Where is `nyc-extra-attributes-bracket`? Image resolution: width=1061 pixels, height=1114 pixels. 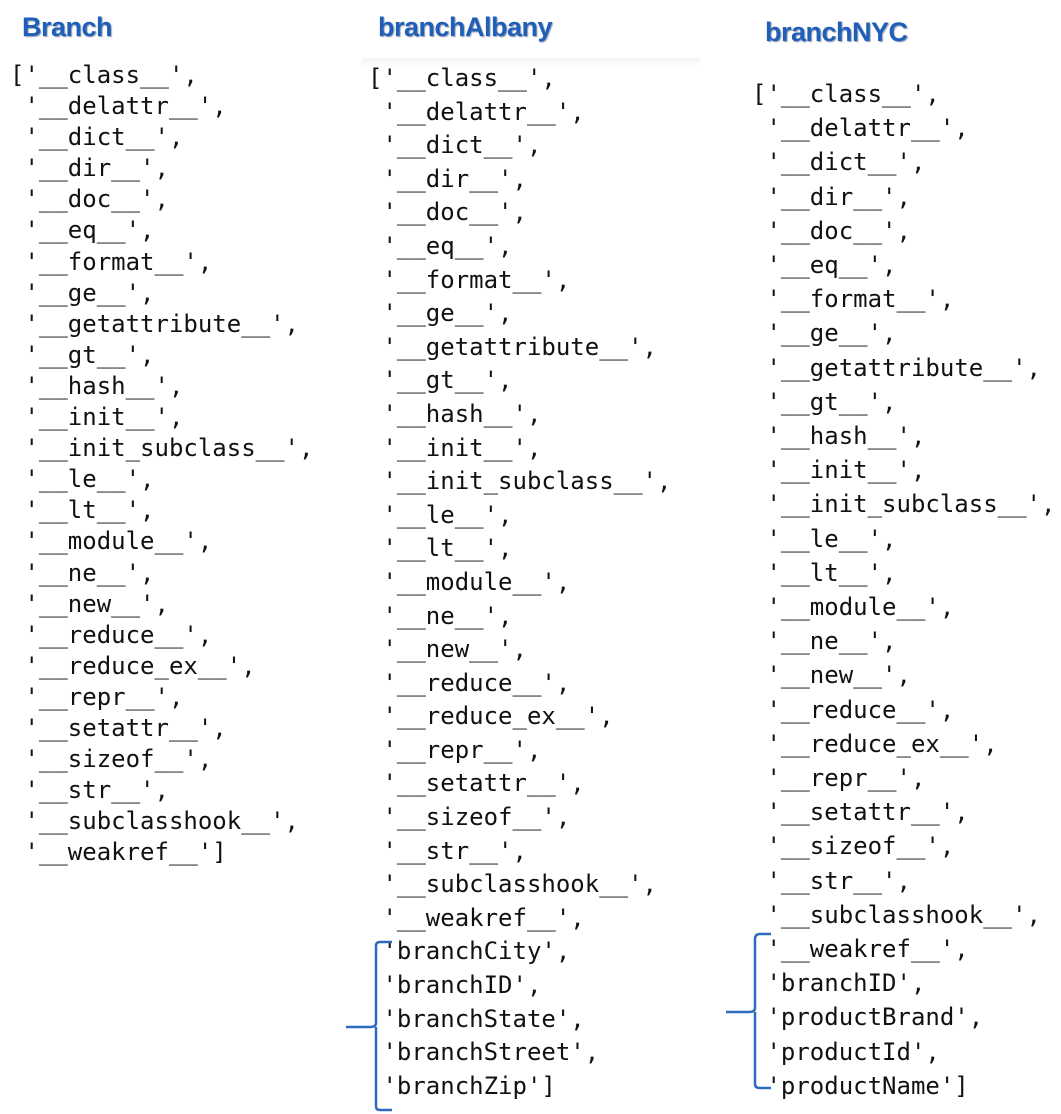
nyc-extra-attributes-bracket is located at coordinates (748, 1011).